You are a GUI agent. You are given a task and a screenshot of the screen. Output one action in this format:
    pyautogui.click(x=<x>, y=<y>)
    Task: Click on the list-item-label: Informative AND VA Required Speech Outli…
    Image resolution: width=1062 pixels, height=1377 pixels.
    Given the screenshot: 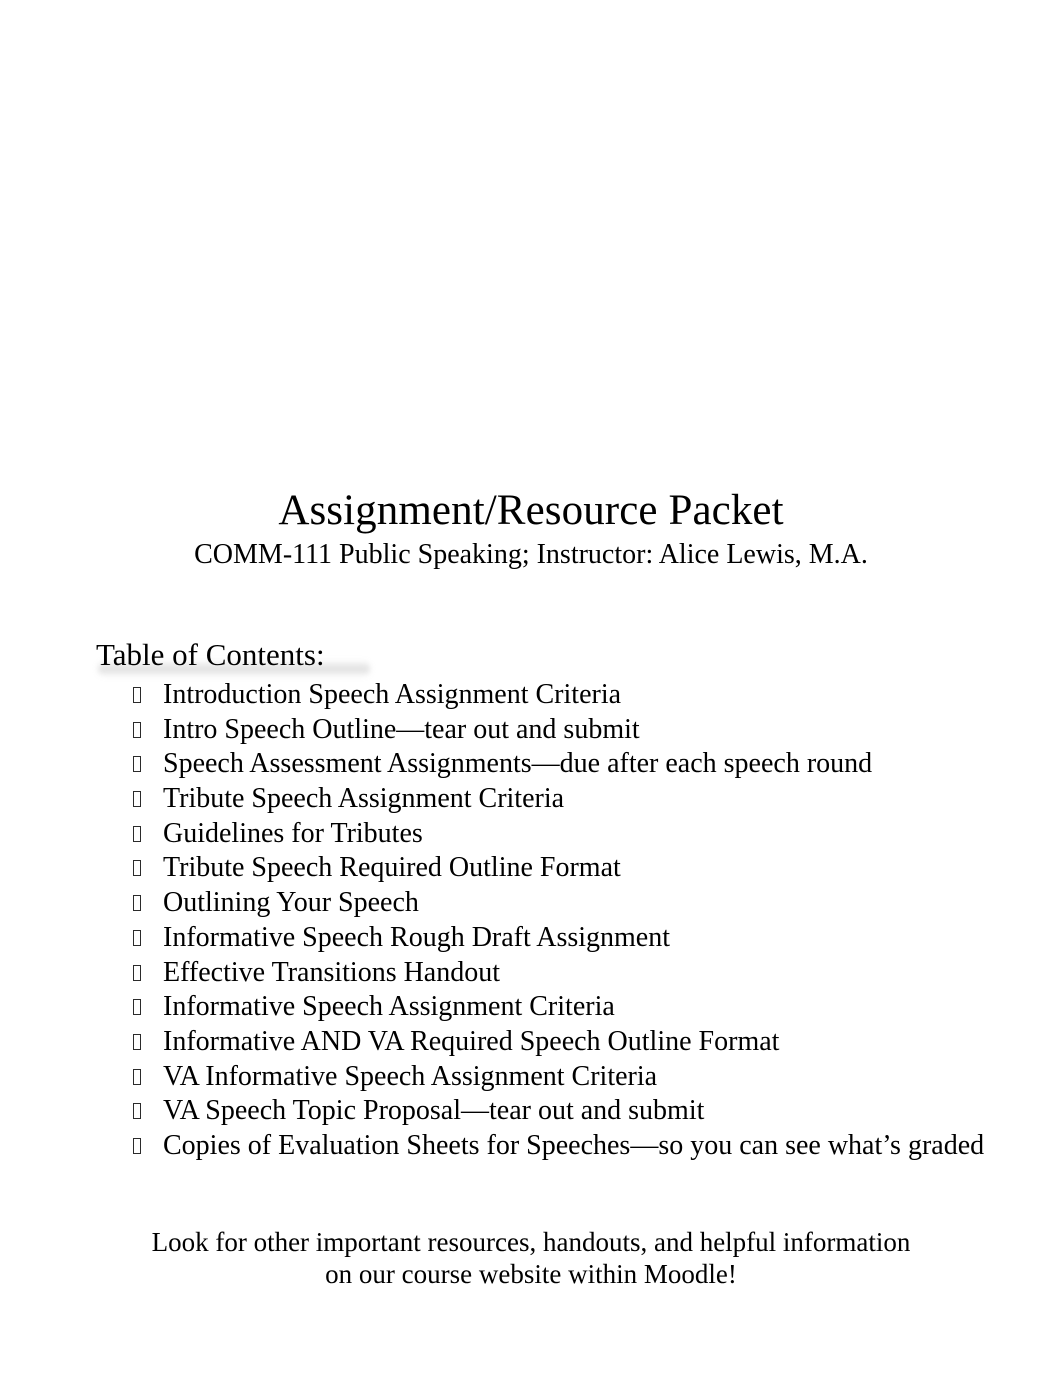 What is the action you would take?
    pyautogui.click(x=471, y=1041)
    